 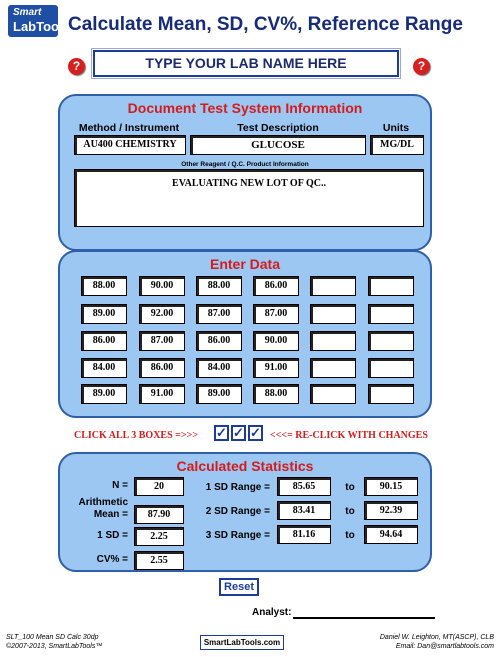 I want to click on range1-label: 1 SD Range =, so click(x=237, y=487).